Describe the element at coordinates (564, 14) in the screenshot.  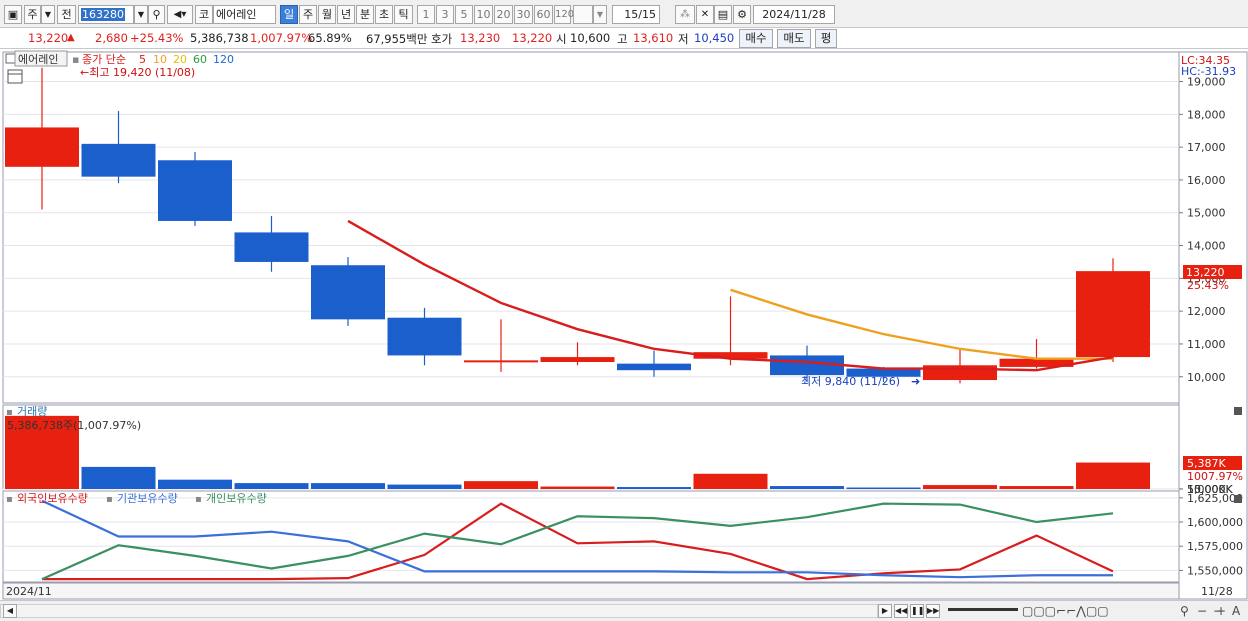
I see `interval-120: 120` at that location.